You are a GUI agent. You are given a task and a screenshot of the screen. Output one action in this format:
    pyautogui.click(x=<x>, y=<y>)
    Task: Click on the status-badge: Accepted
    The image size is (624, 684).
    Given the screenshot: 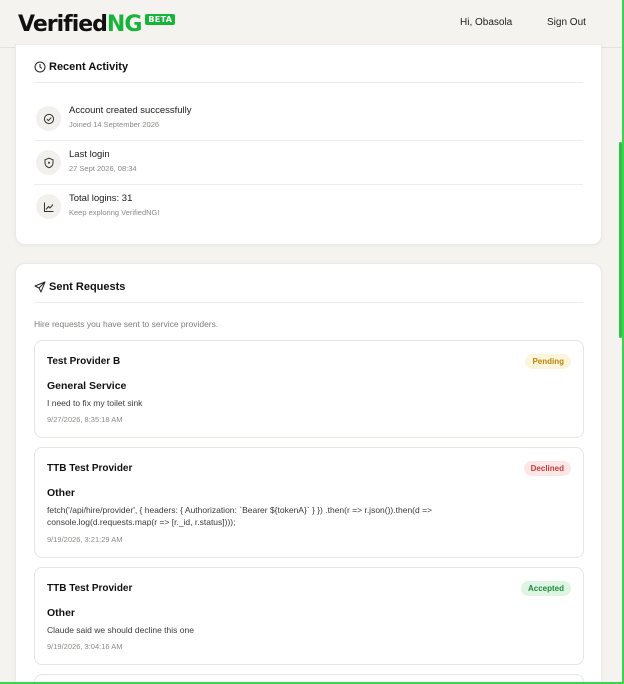 What is the action you would take?
    pyautogui.click(x=545, y=588)
    